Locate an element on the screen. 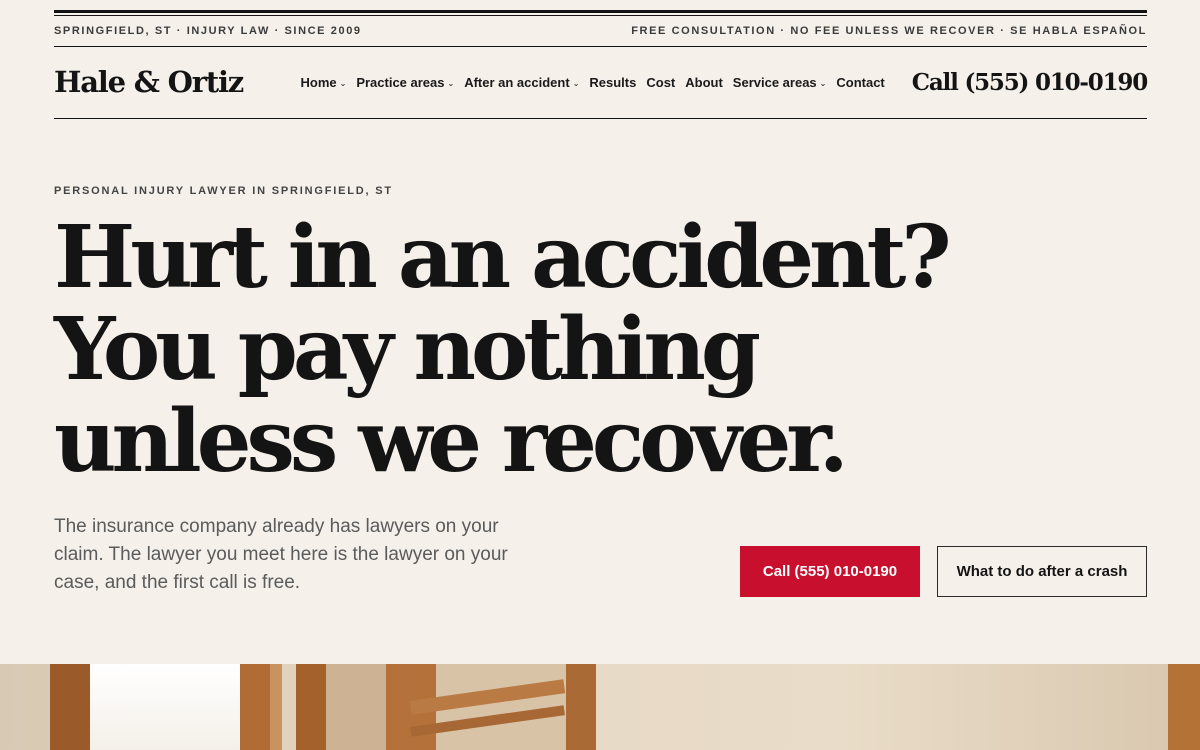 The height and width of the screenshot is (750, 1200). call-button: Call (555) 010-0190 is located at coordinates (830, 571).